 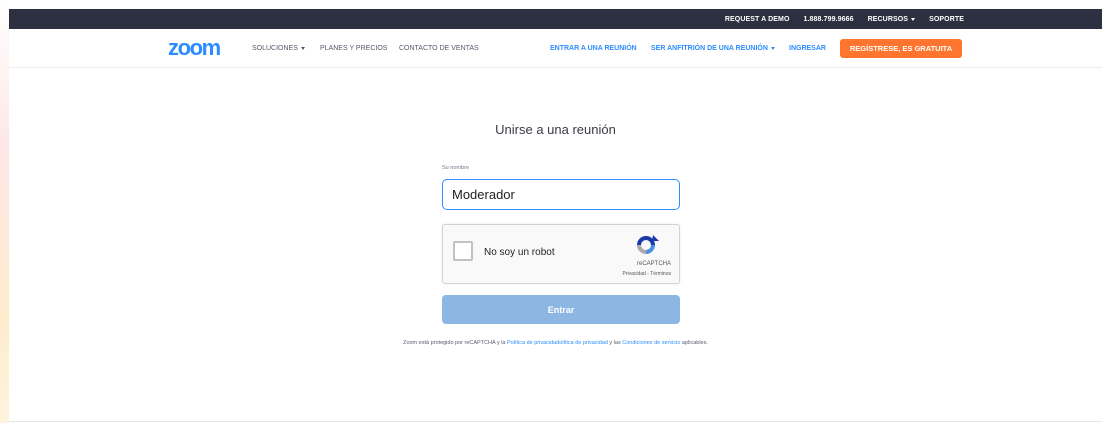 I want to click on terms-of-service-link: Condiciones de servicio, so click(x=651, y=343).